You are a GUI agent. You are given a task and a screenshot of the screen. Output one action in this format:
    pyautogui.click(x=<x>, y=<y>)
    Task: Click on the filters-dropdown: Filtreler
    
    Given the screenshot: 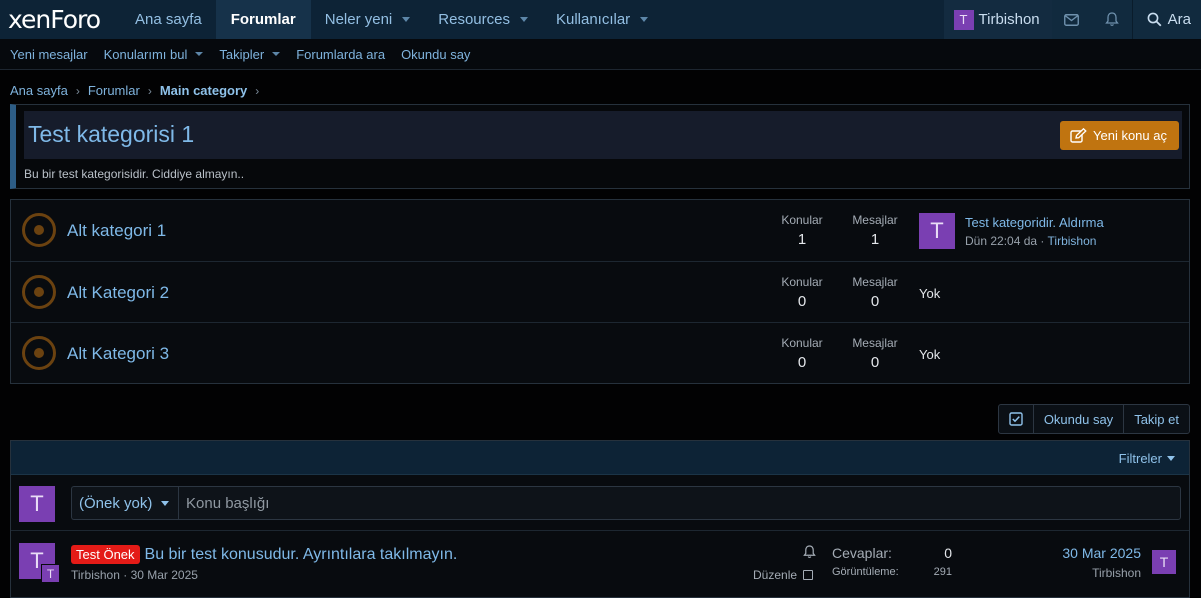 What is the action you would take?
    pyautogui.click(x=1147, y=458)
    